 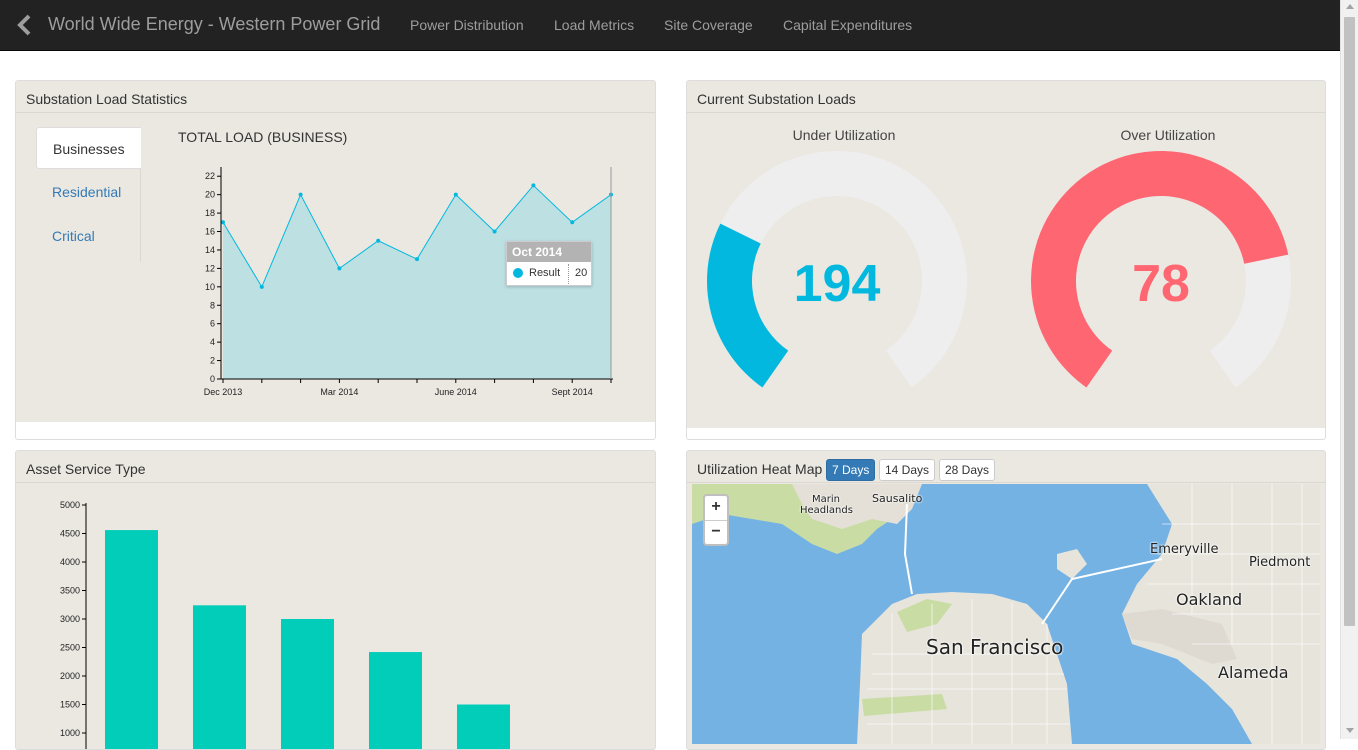 What do you see at coordinates (212, 379) in the screenshot?
I see `y-tick-label: 0` at bounding box center [212, 379].